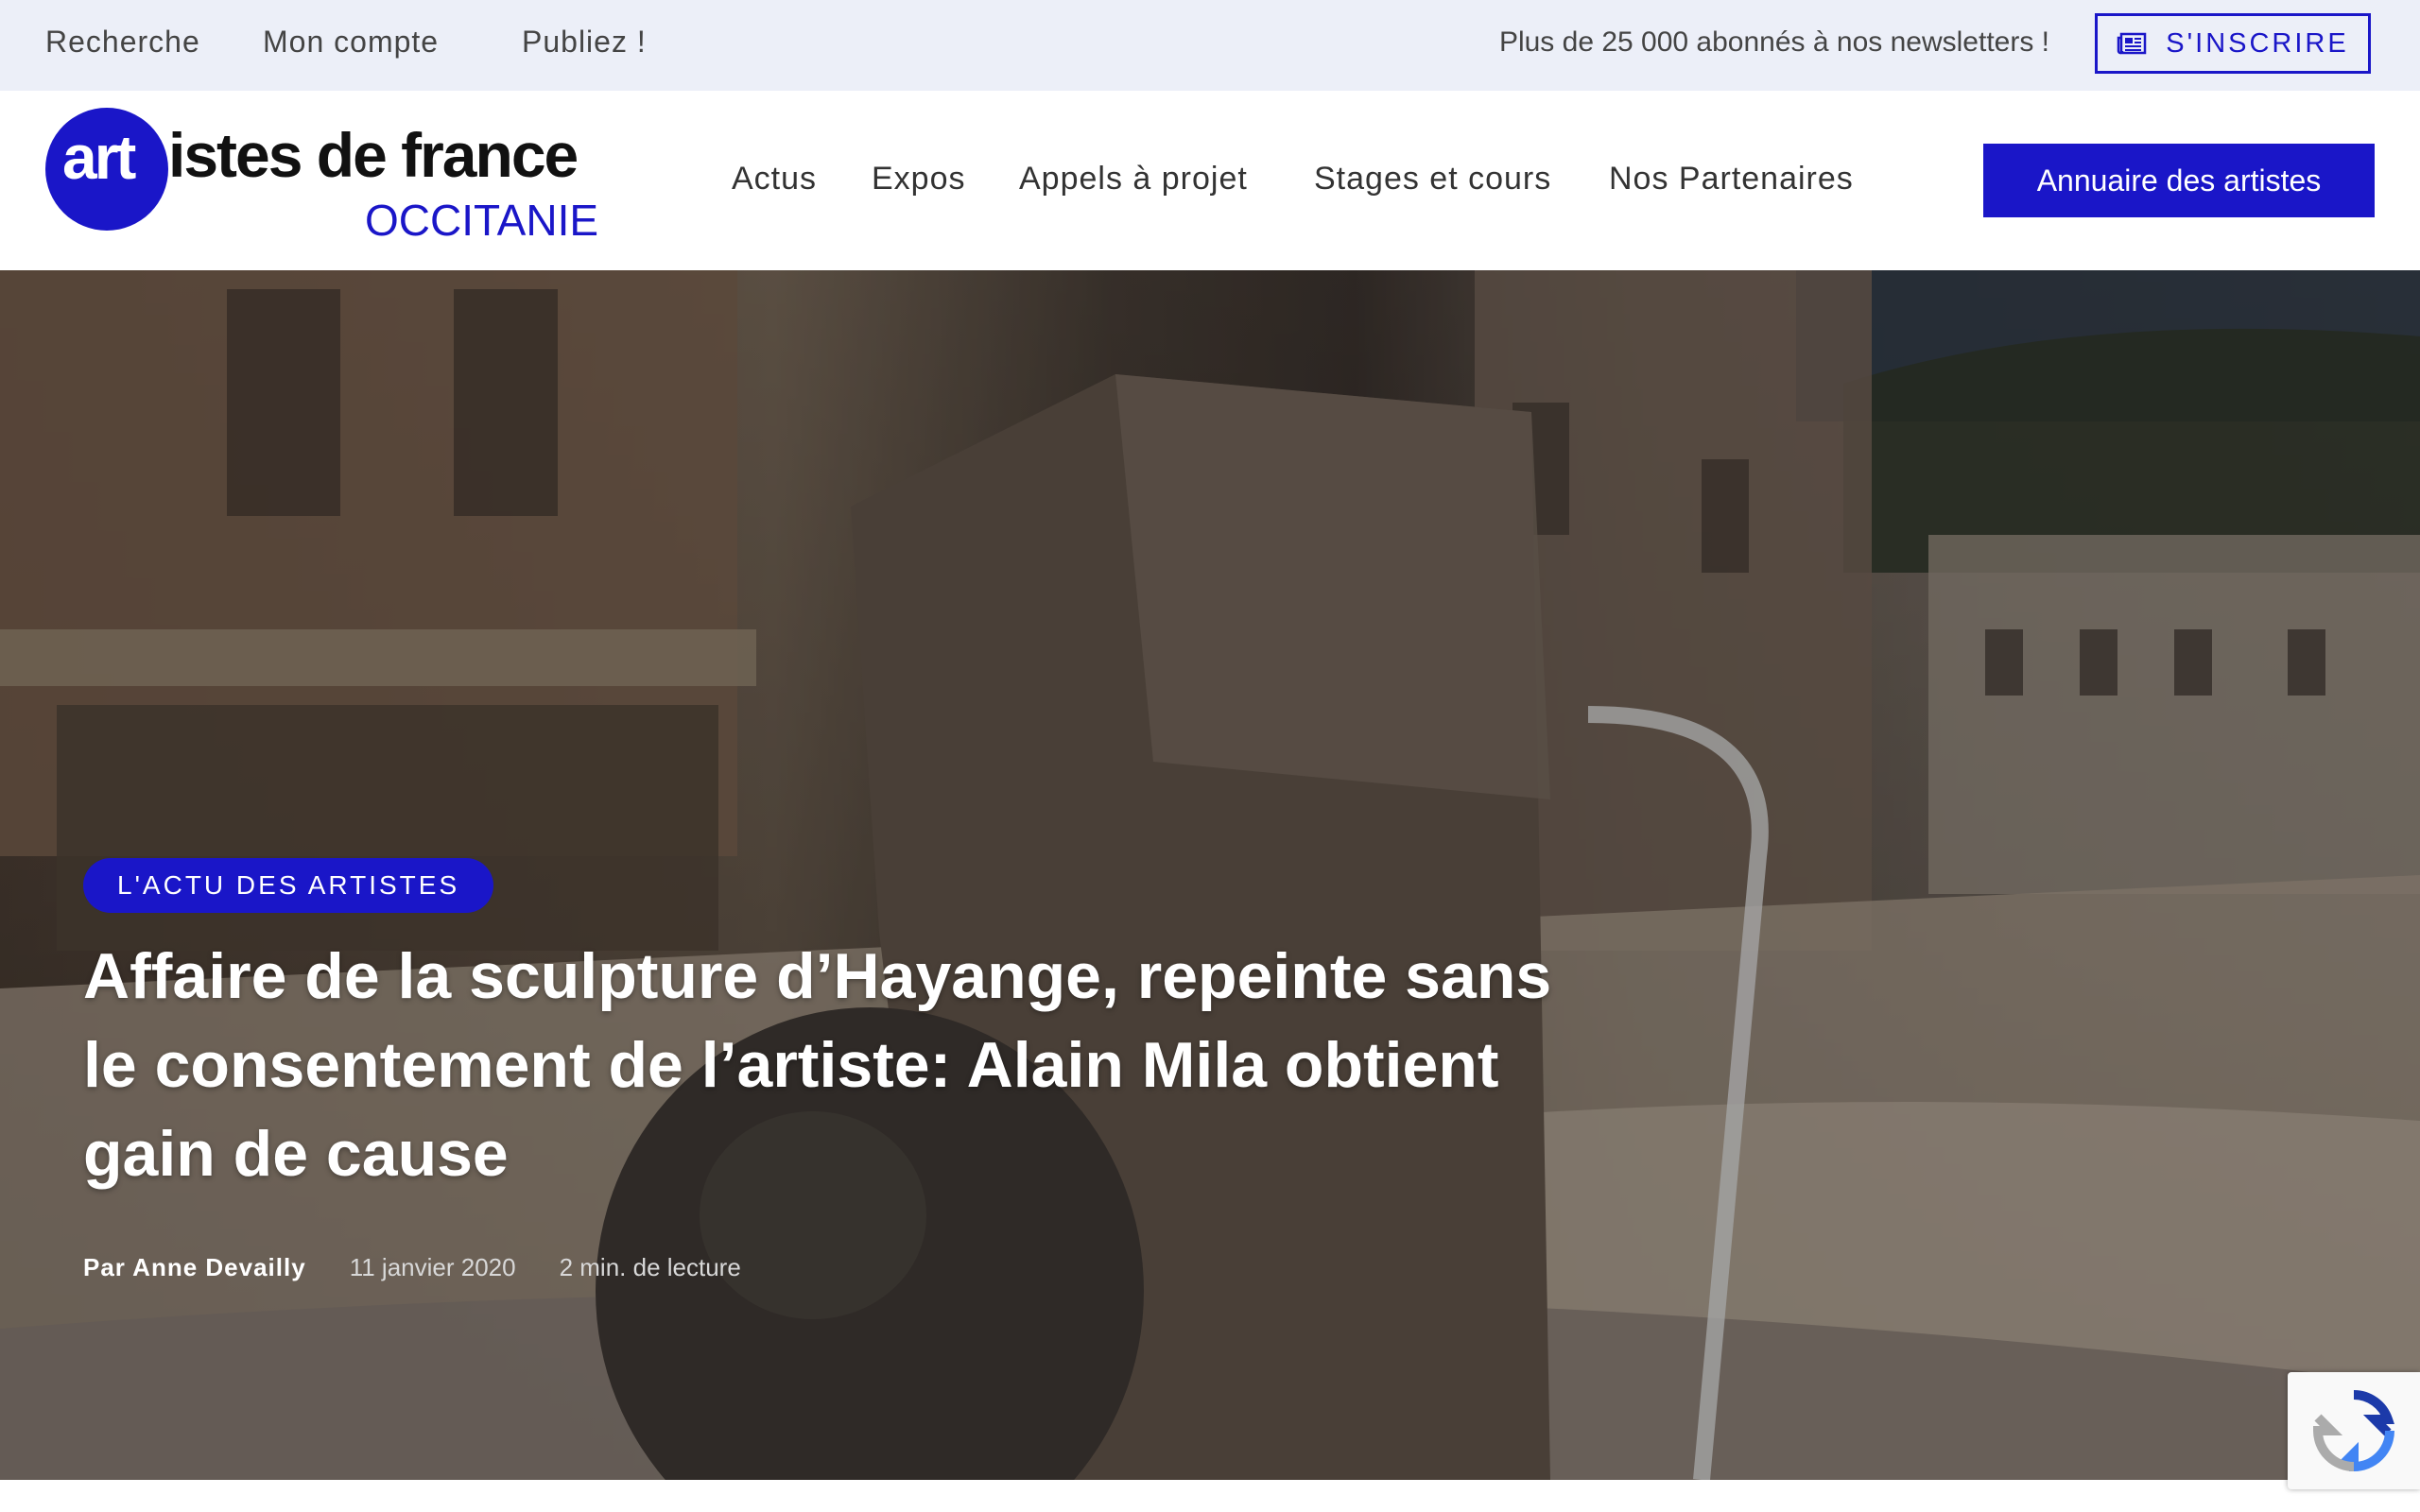 The width and height of the screenshot is (2420, 1512). I want to click on nav-item-partenaires: Nos Partenaires, so click(1731, 179).